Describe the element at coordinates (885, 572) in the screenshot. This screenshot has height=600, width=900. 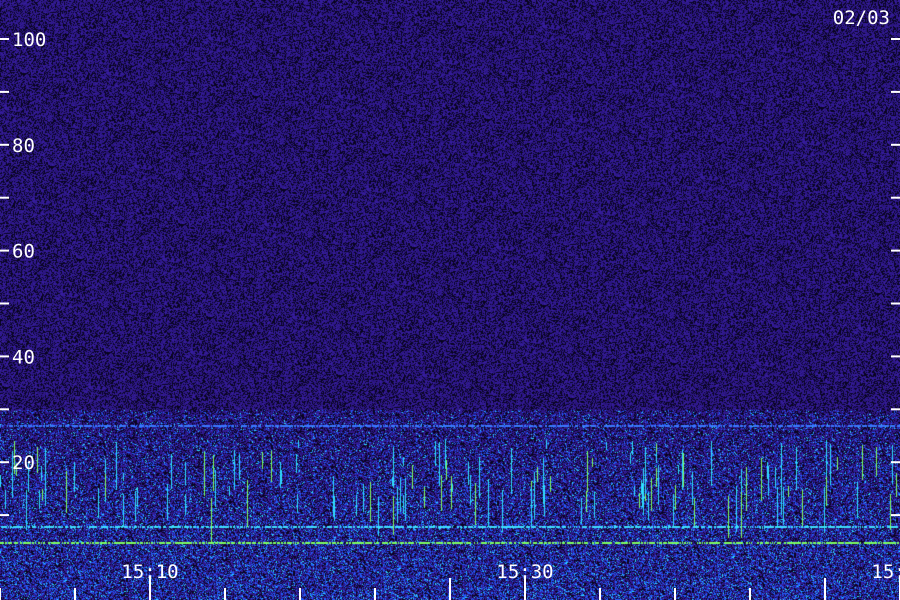
I see `x-tick-label: 15:50` at that location.